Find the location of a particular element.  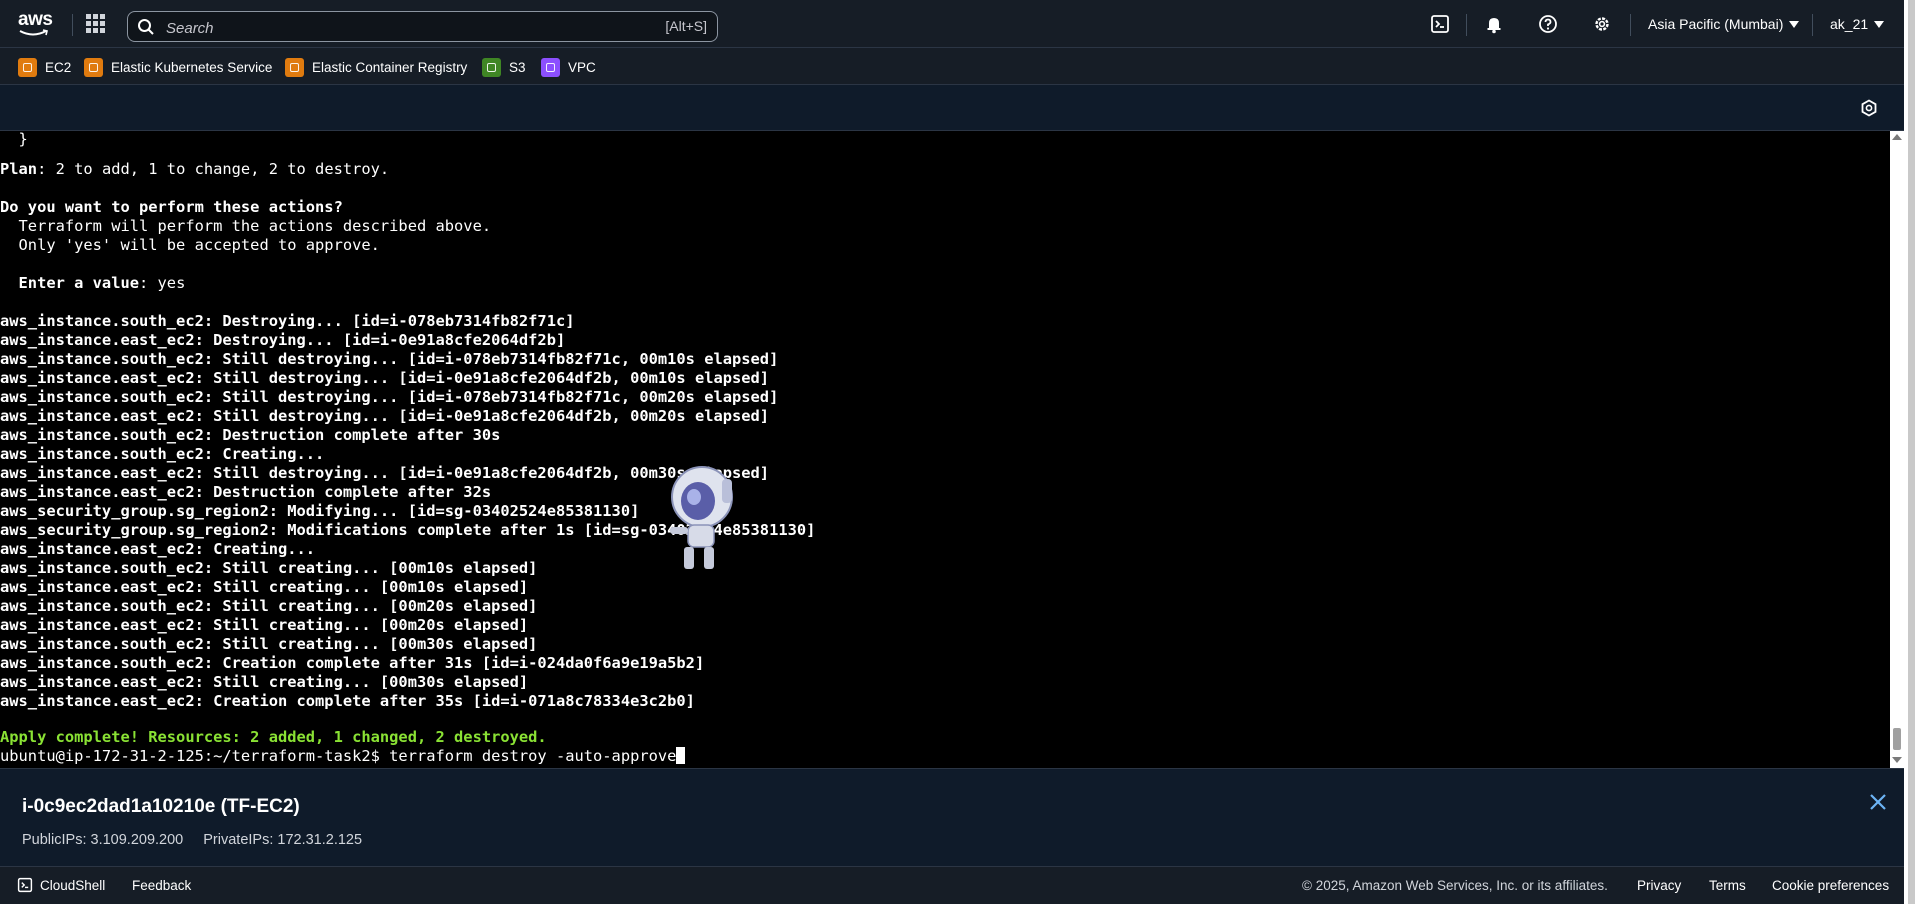

terminal-line: Do you want to perform these actions? is located at coordinates (171, 207).